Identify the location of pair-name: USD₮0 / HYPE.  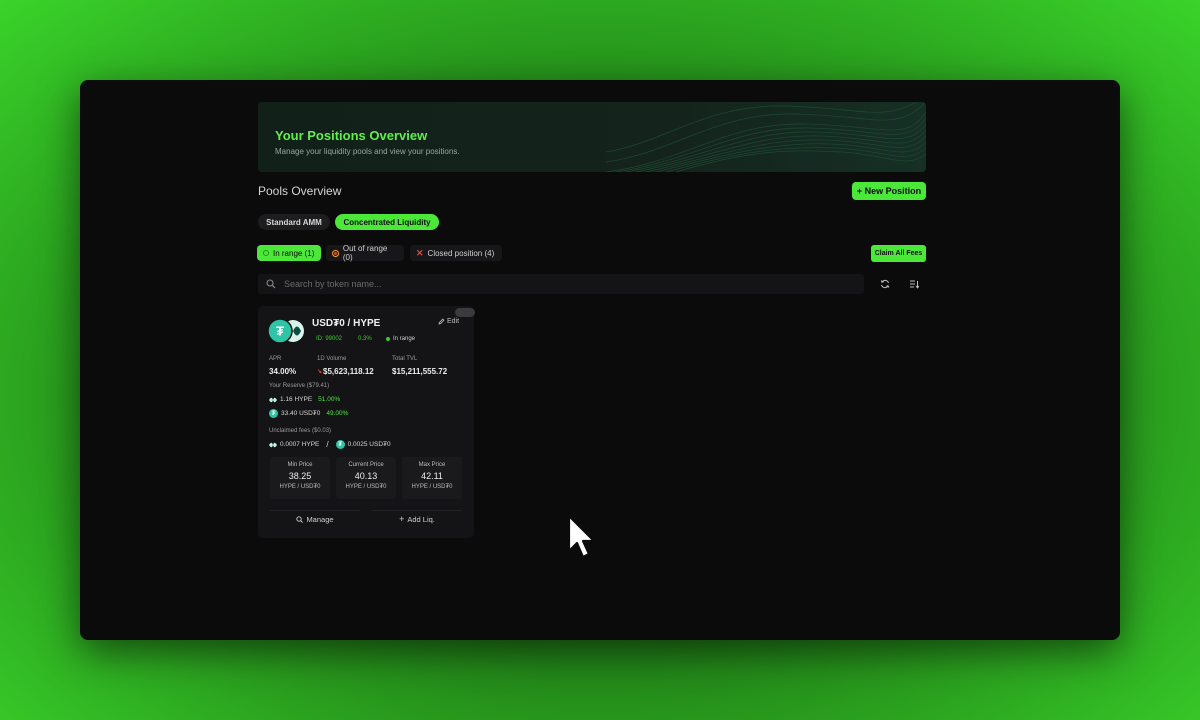
(346, 323).